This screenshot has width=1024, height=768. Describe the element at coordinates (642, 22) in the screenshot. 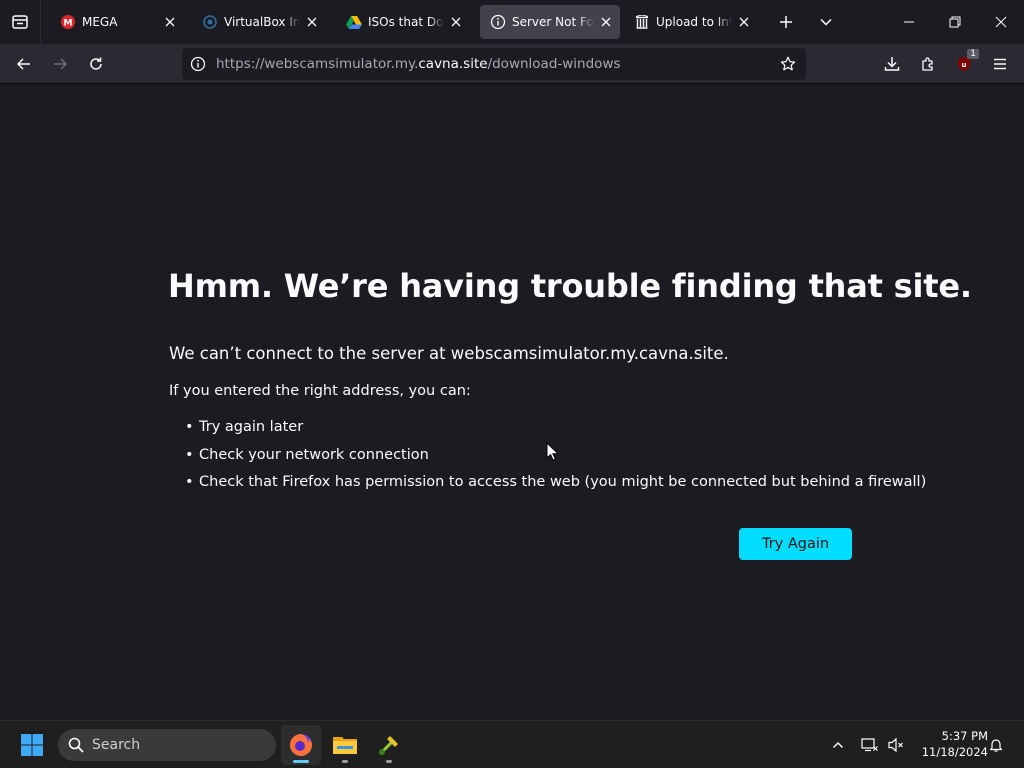

I see `internet-archive-icon` at that location.